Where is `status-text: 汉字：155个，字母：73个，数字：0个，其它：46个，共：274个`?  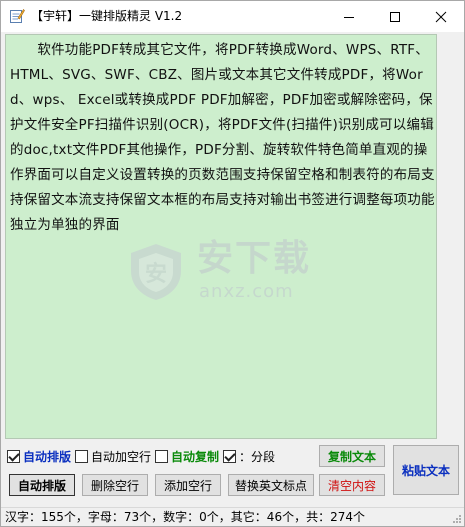
status-text: 汉字：155个，字母：73个，数字：0个，其它：46个，共：274个 is located at coordinates (185, 517).